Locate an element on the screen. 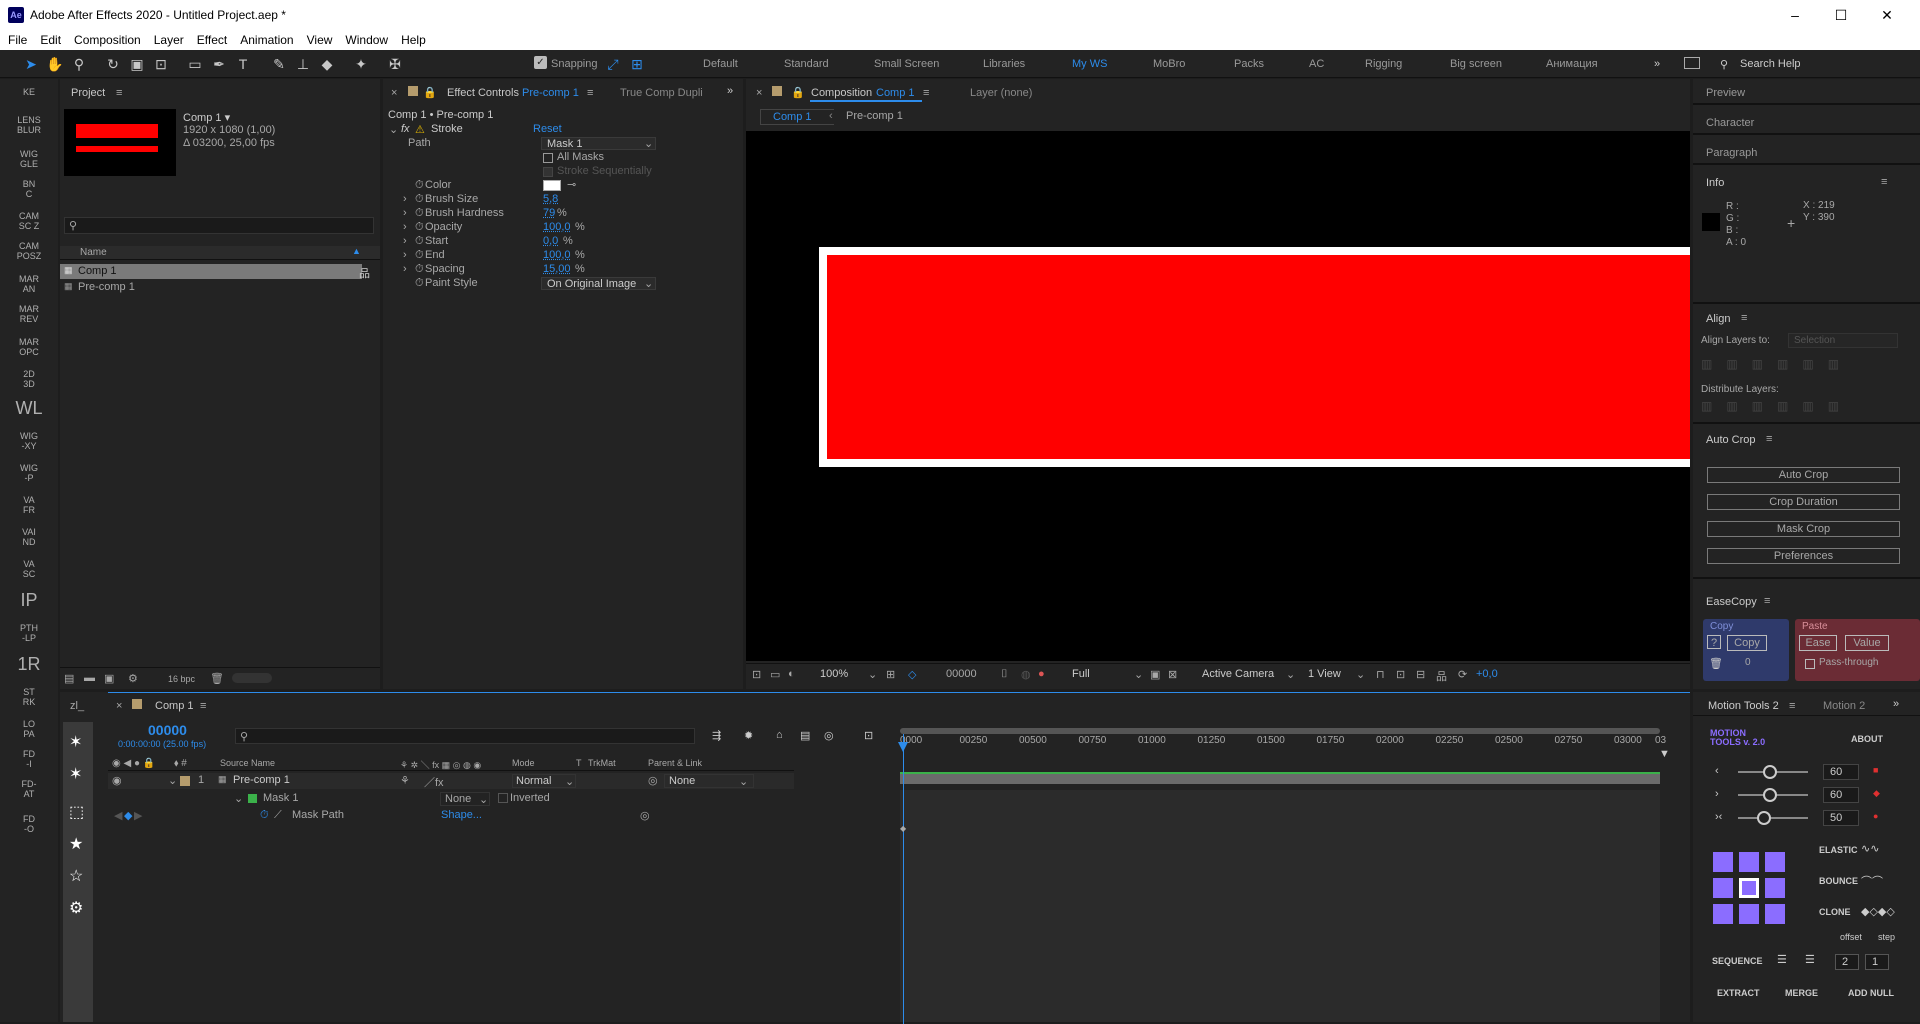 This screenshot has height=1024, width=1920. merge-button: MERGE is located at coordinates (1801, 993).